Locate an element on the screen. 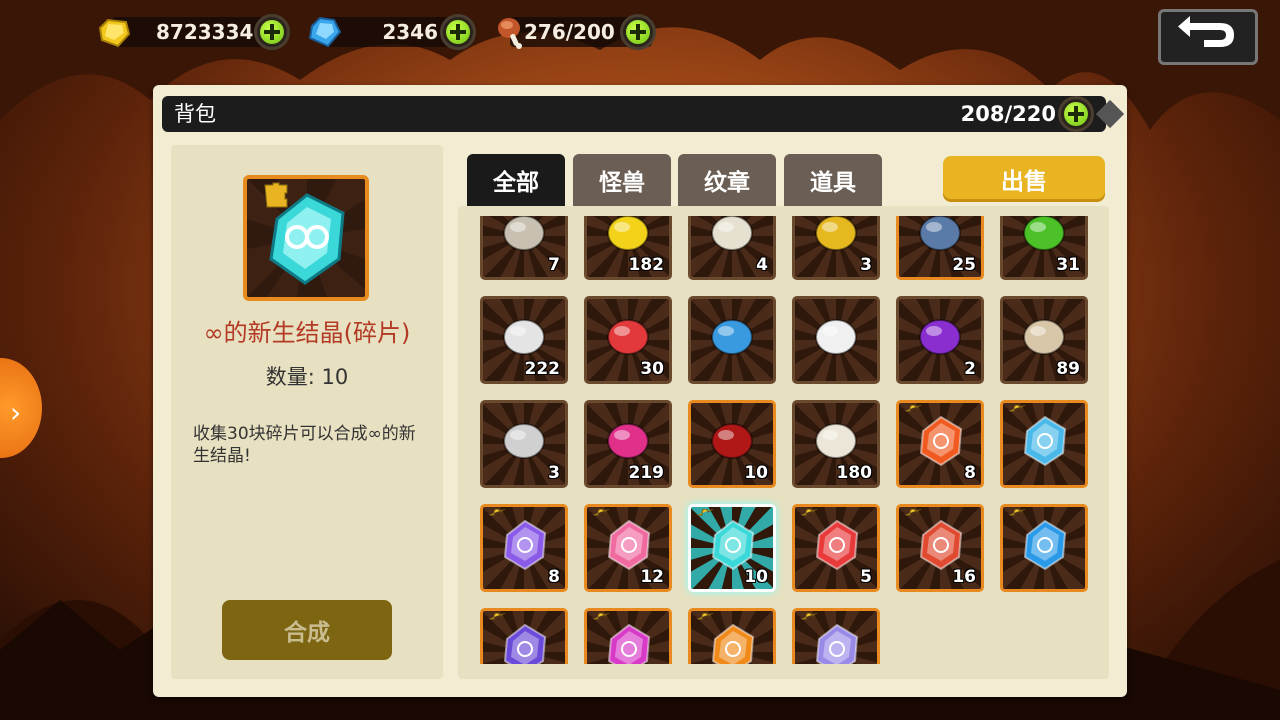 The width and height of the screenshot is (1280, 720). slot-count: 4 is located at coordinates (762, 265).